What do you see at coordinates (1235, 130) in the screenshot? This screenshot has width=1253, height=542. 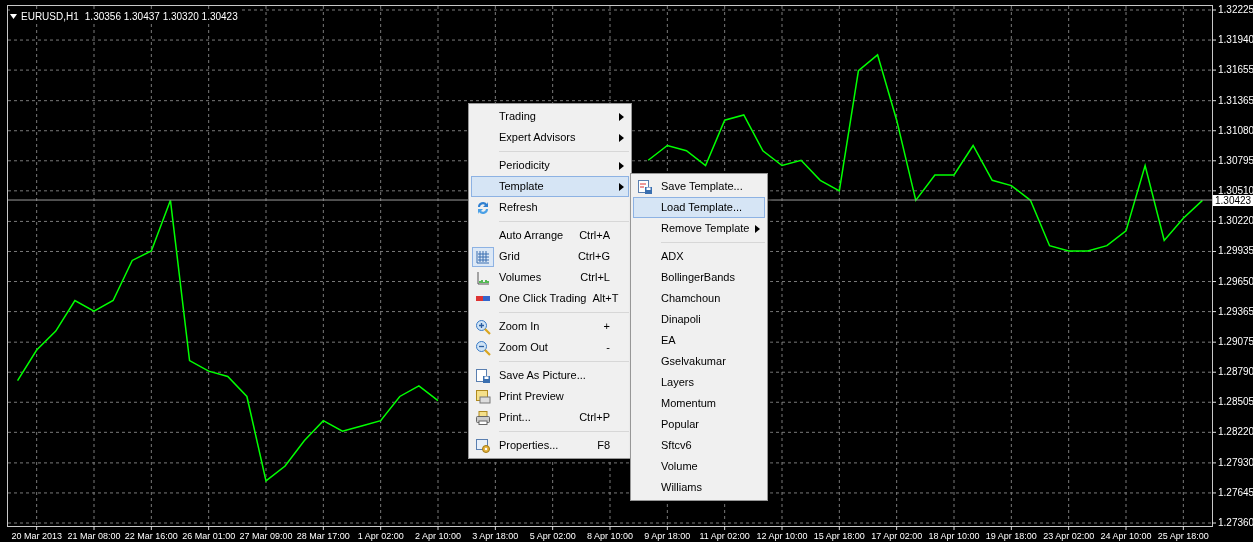 I see `price-axis-label: 1.31080` at bounding box center [1235, 130].